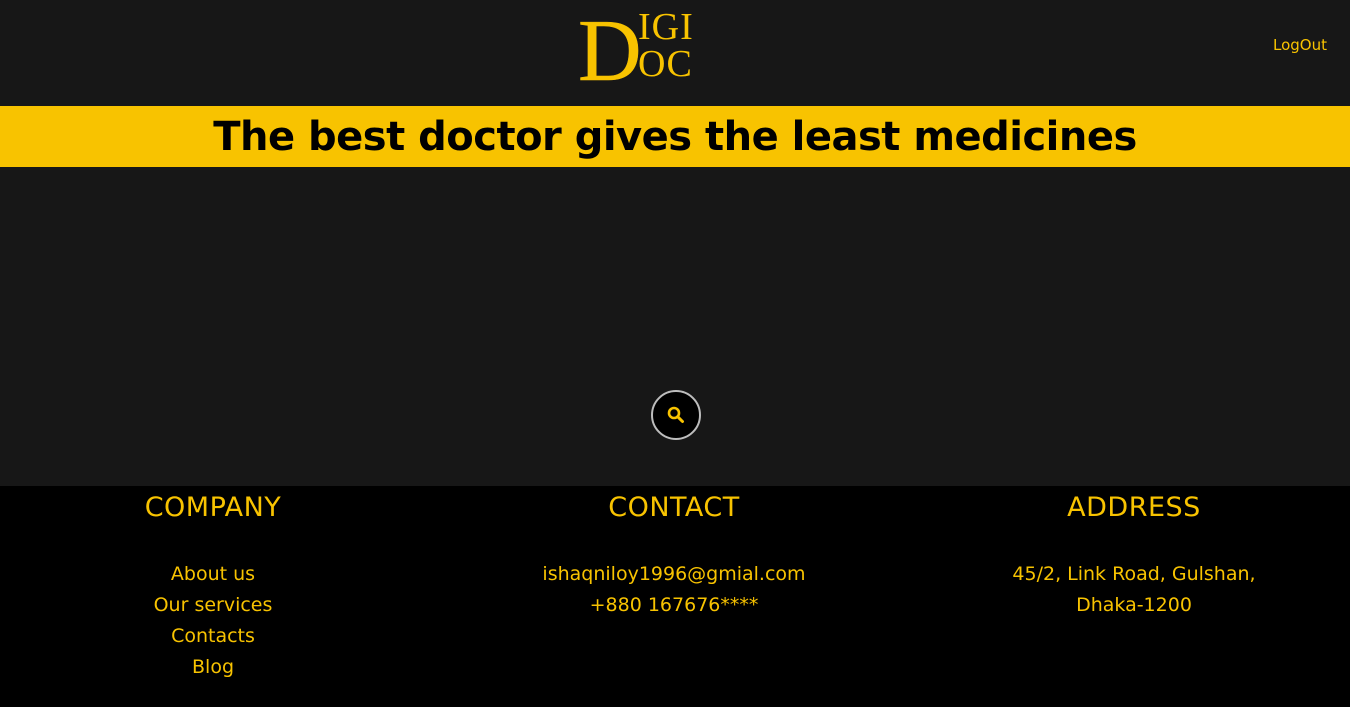  I want to click on footer-link-services: Our services, so click(213, 605).